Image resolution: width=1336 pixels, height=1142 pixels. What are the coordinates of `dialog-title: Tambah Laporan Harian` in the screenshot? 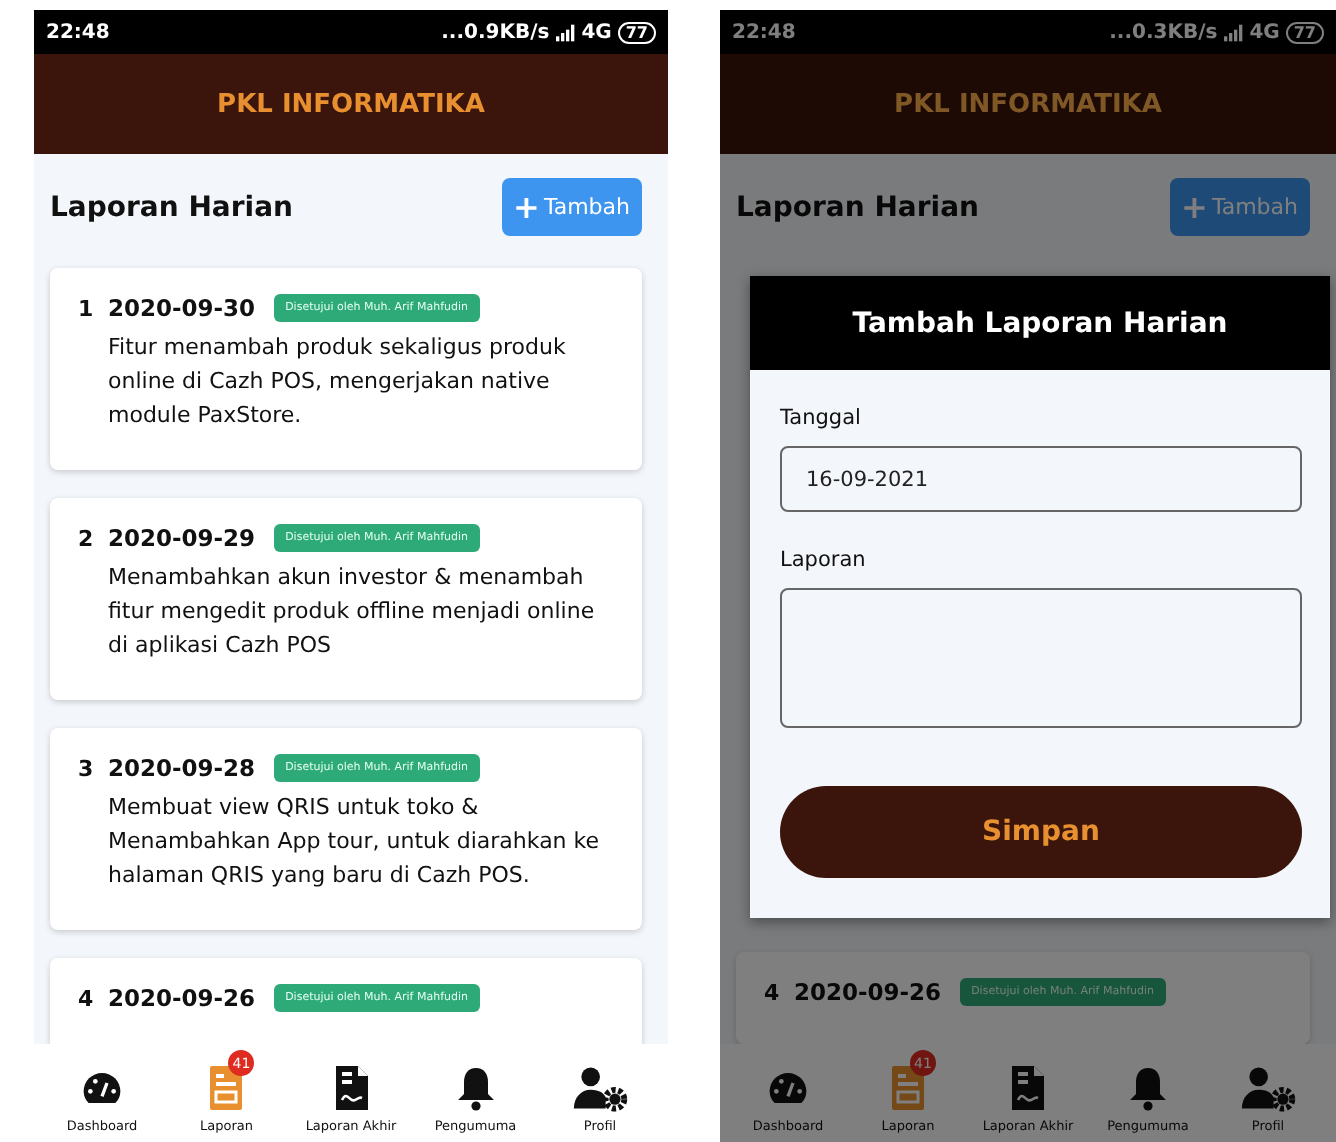 It's located at (1040, 323).